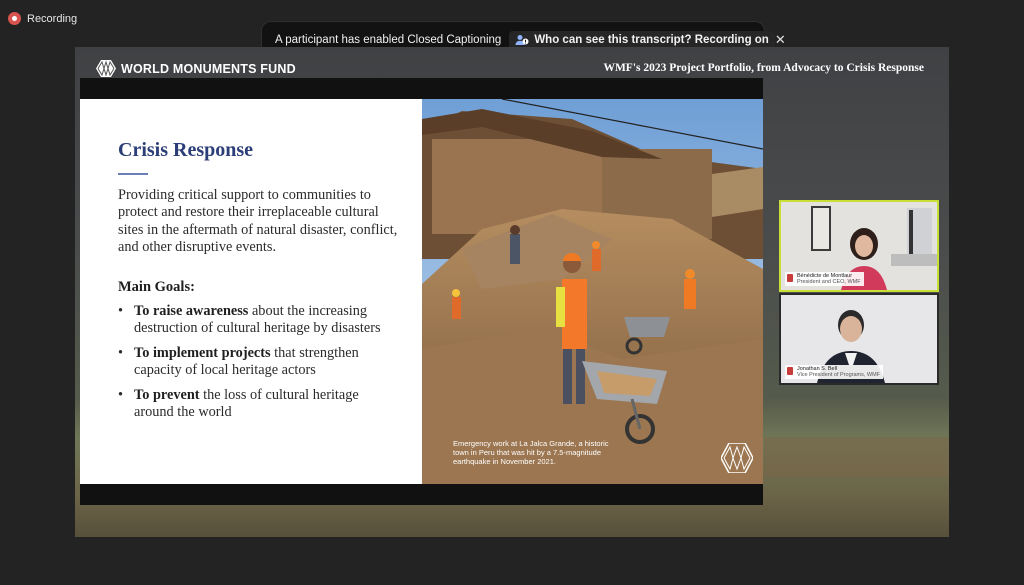 Image resolution: width=1024 pixels, height=585 pixels. I want to click on wmf-watermark-icon, so click(737, 458).